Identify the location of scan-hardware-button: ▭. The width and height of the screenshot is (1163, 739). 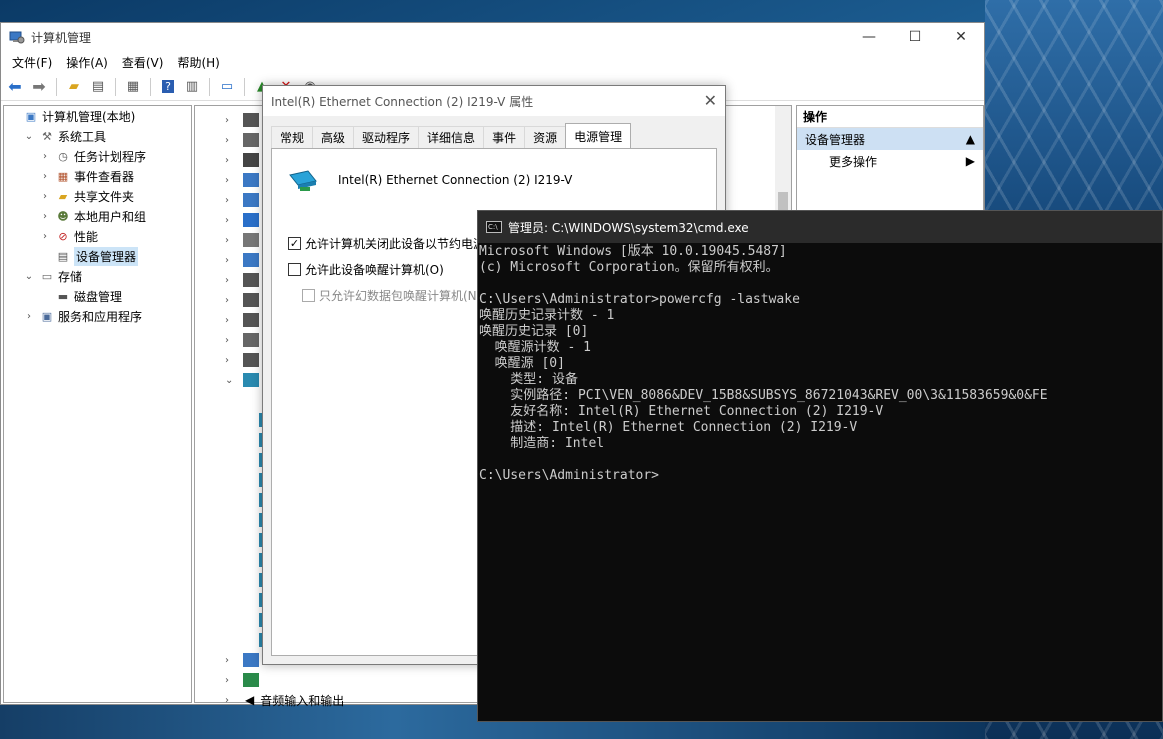
(227, 87).